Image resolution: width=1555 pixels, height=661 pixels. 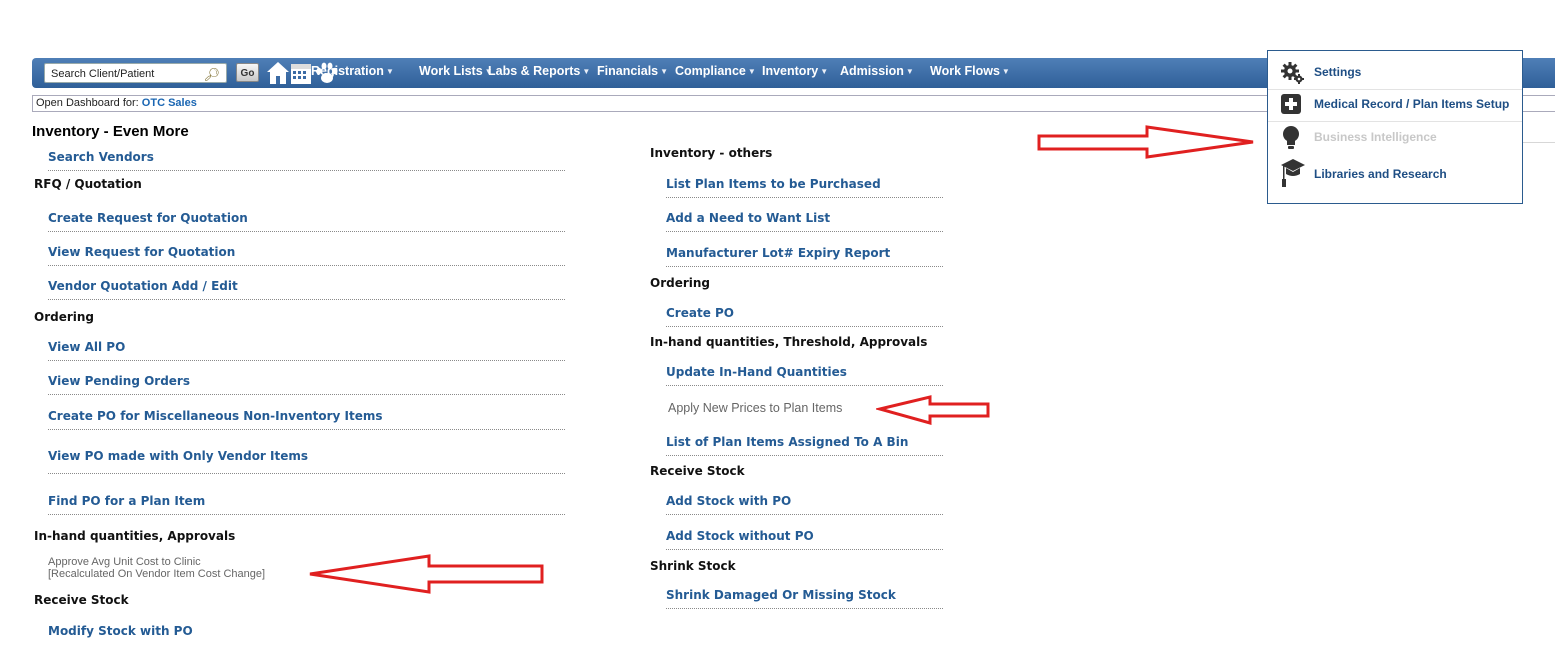 What do you see at coordinates (804, 184) in the screenshot?
I see `link-list-plan-items-purchased: List Plan Items to be Purchased` at bounding box center [804, 184].